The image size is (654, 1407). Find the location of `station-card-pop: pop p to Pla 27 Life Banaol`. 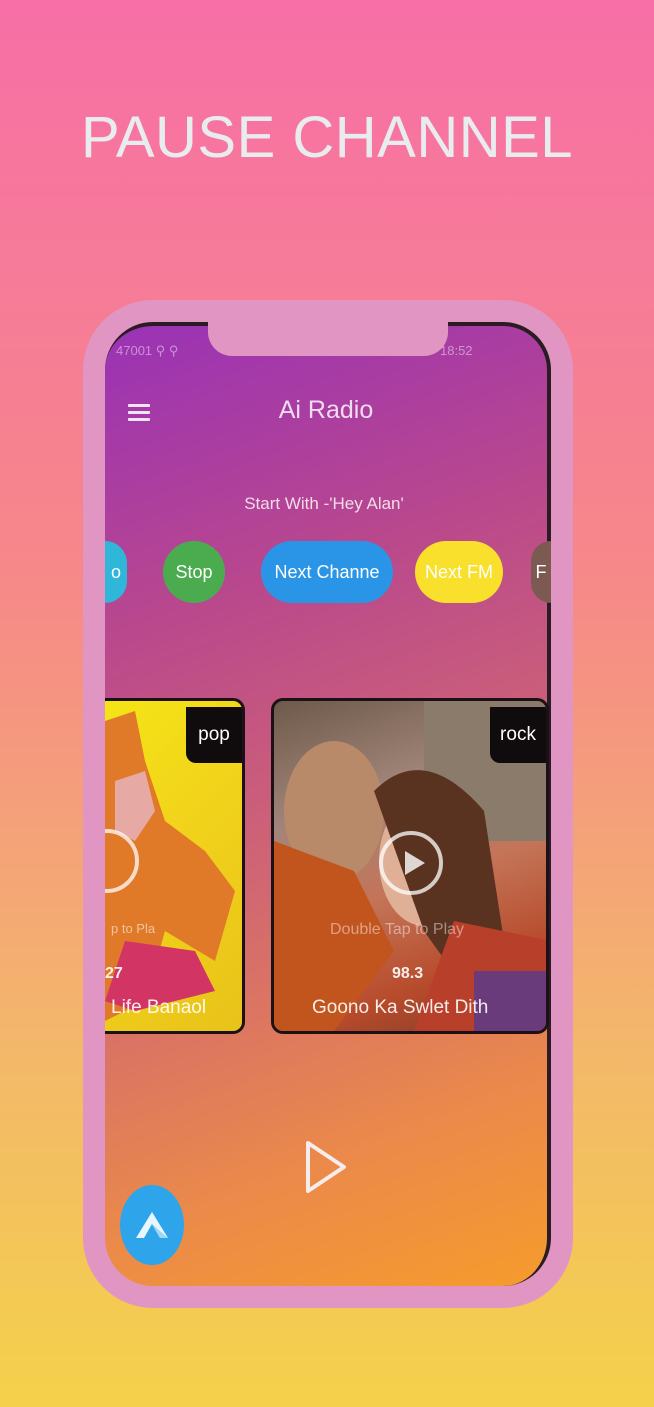

station-card-pop: pop p to Pla 27 Life Banaol is located at coordinates (175, 866).